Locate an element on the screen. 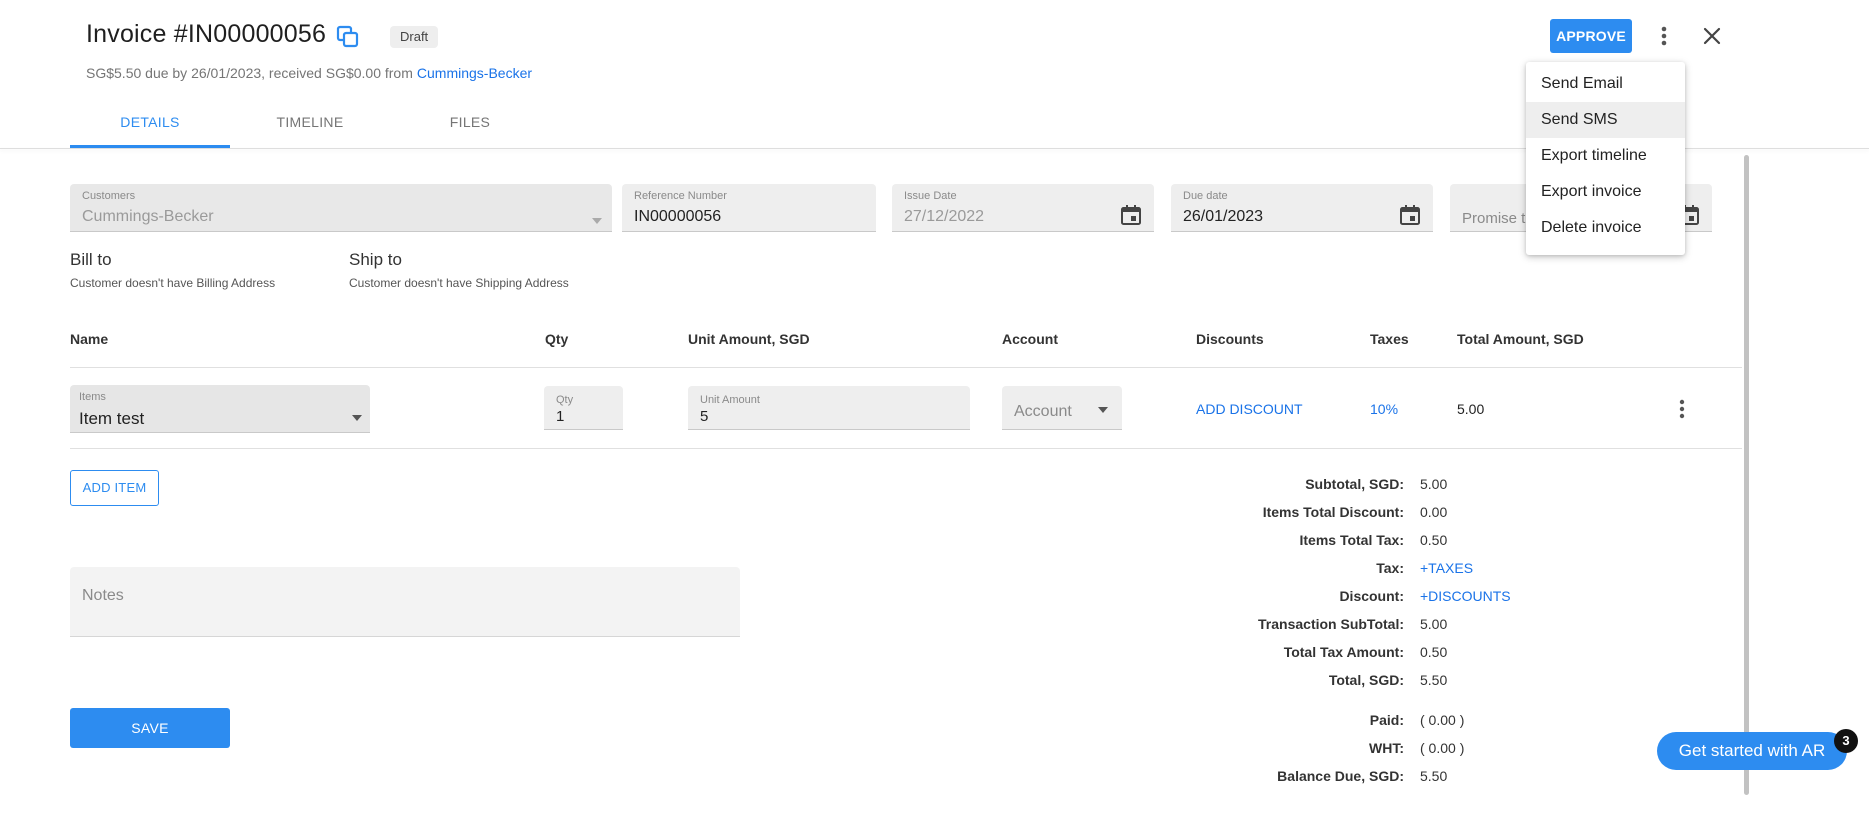  more-options-icon is located at coordinates (1664, 36).